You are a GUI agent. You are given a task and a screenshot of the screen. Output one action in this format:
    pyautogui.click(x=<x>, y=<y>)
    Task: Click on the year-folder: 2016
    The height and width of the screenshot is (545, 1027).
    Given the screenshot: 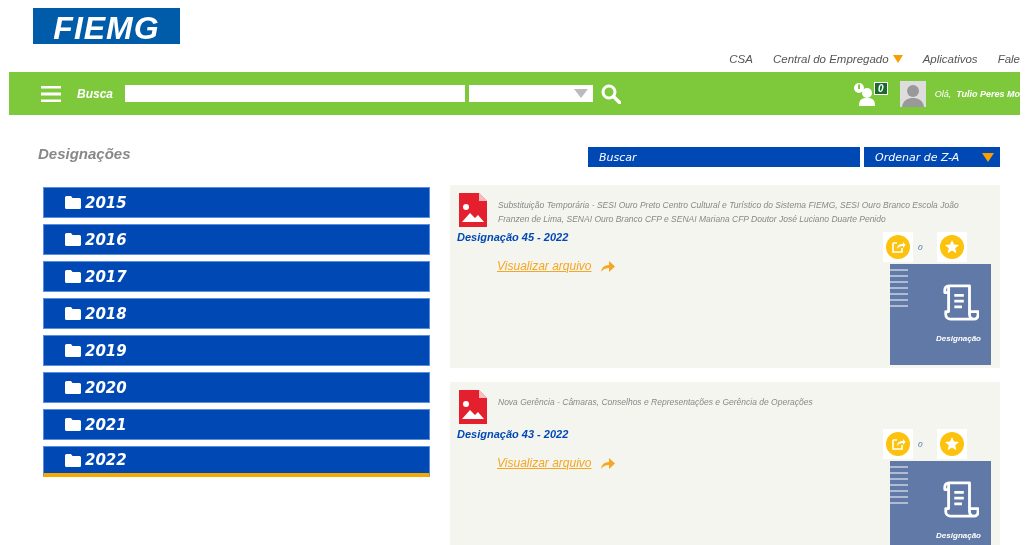 What is the action you would take?
    pyautogui.click(x=236, y=239)
    